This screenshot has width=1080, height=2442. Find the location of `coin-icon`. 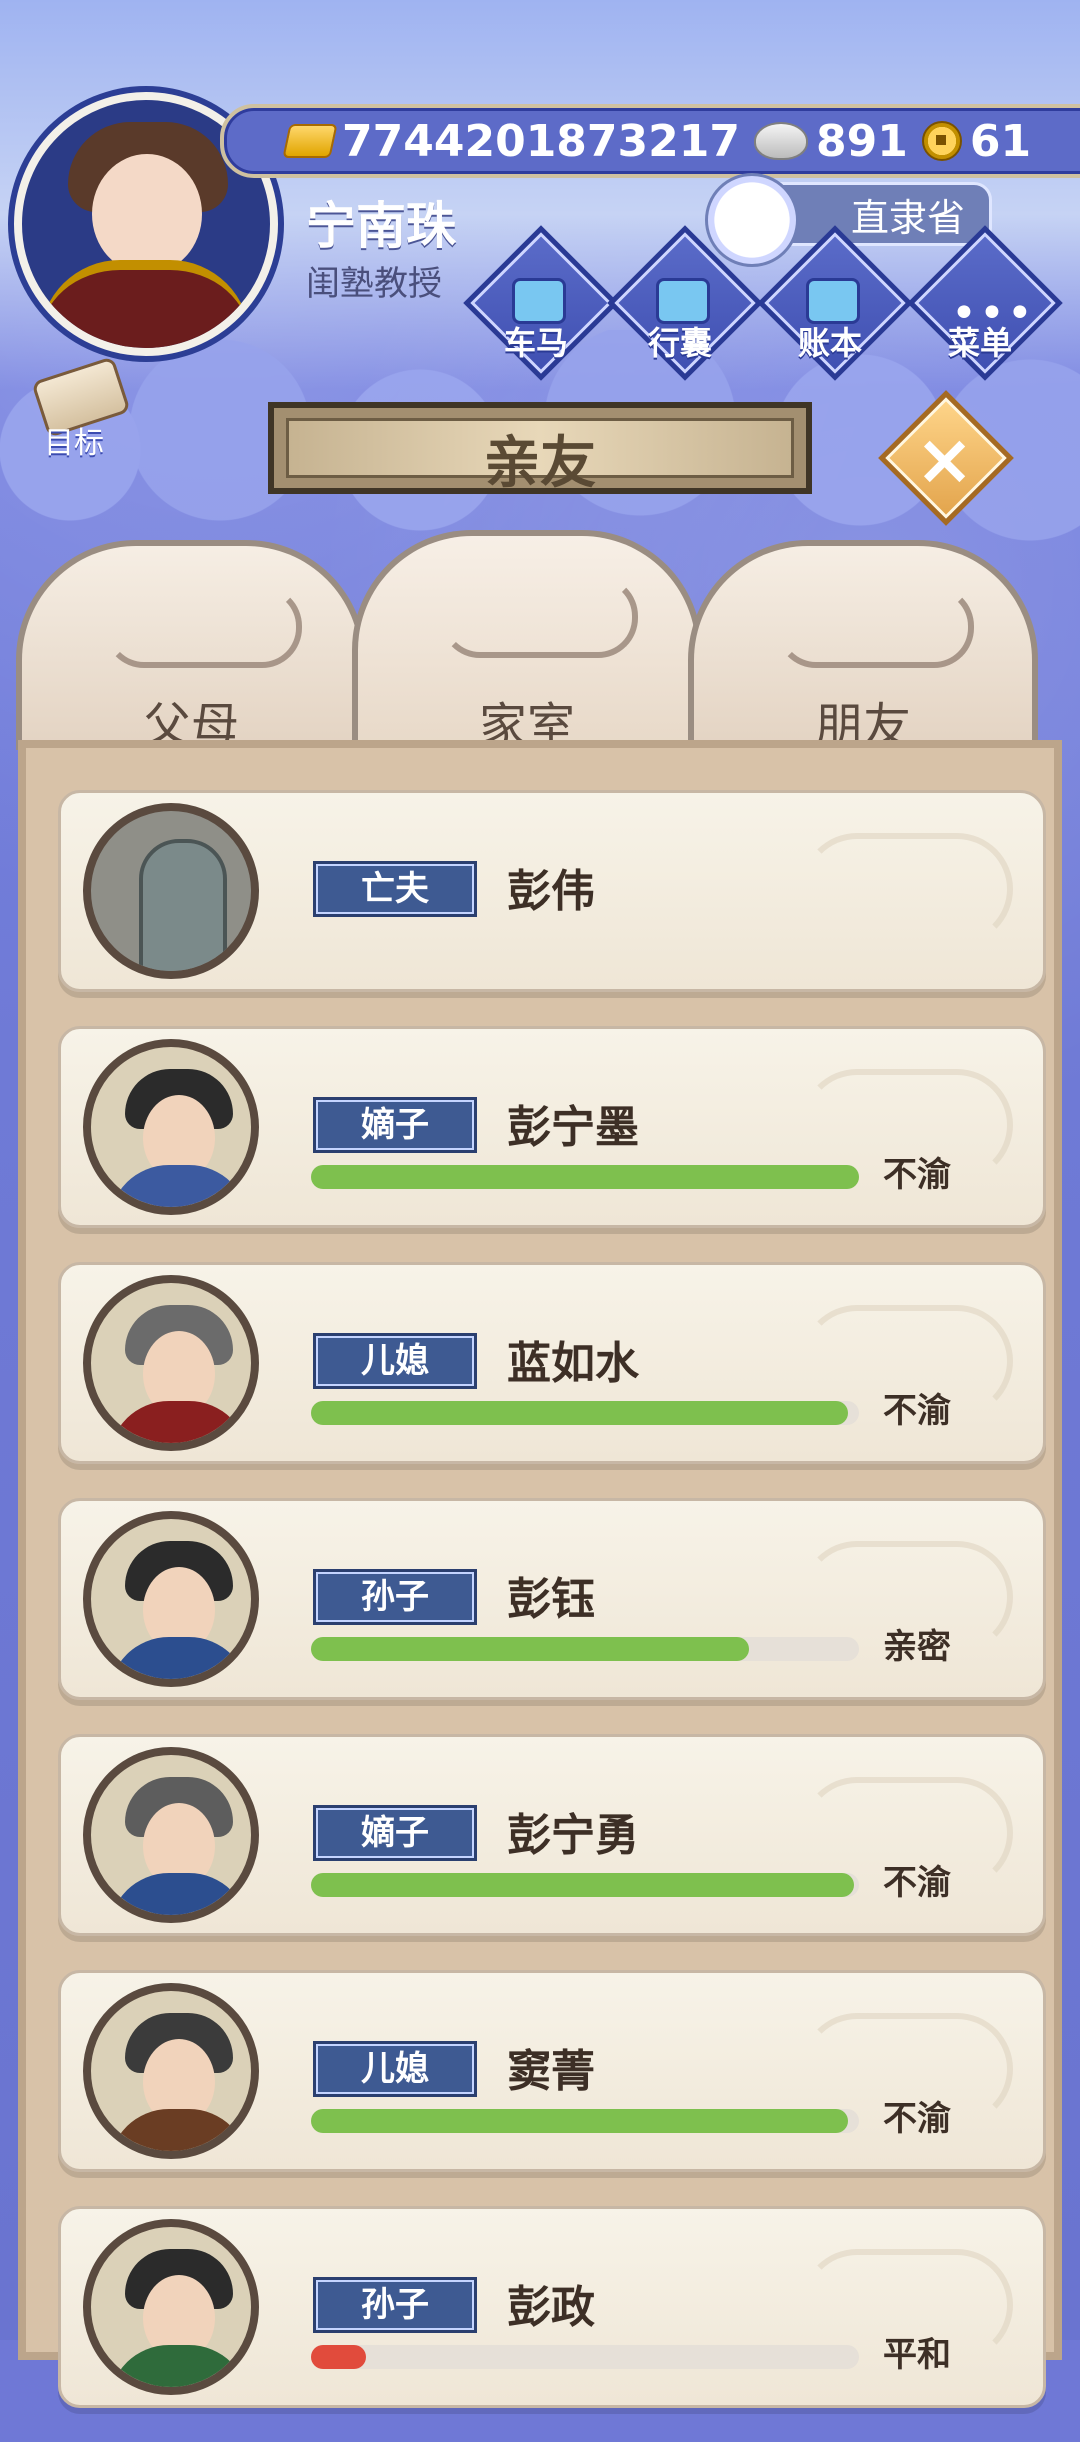

coin-icon is located at coordinates (941, 141).